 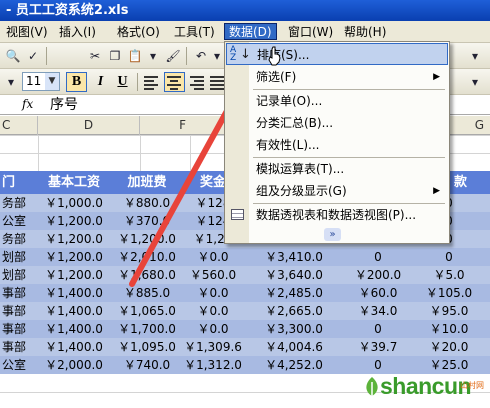 I want to click on menu-help: 帮助(H), so click(x=365, y=32).